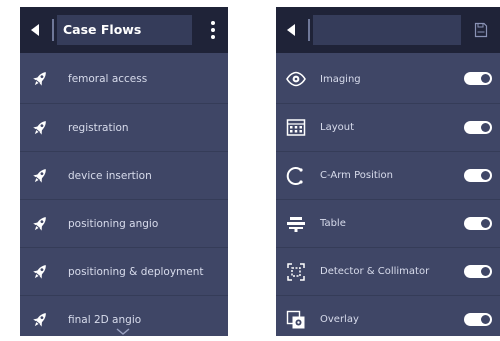  What do you see at coordinates (478, 127) in the screenshot?
I see `layout-toggle` at bounding box center [478, 127].